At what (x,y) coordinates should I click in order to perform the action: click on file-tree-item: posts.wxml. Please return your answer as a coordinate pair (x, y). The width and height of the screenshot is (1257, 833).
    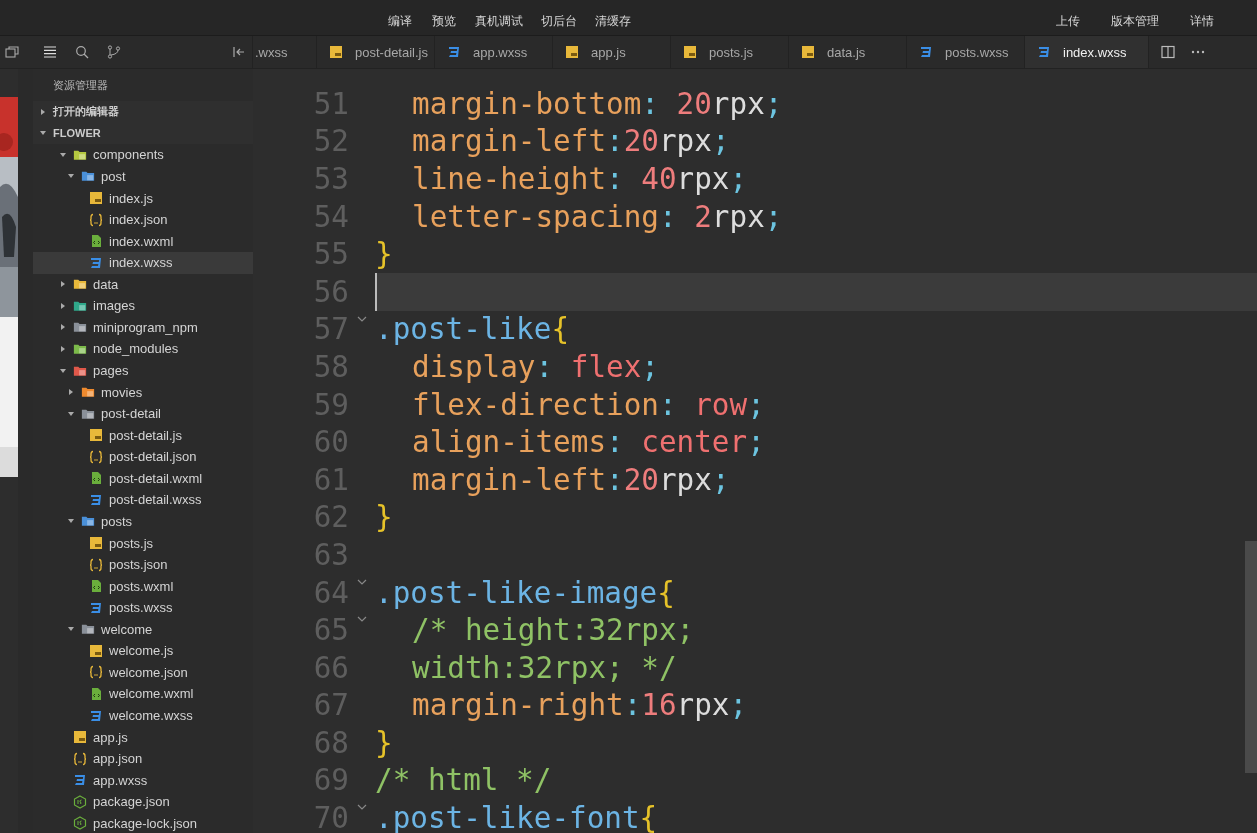
    Looking at the image, I should click on (143, 586).